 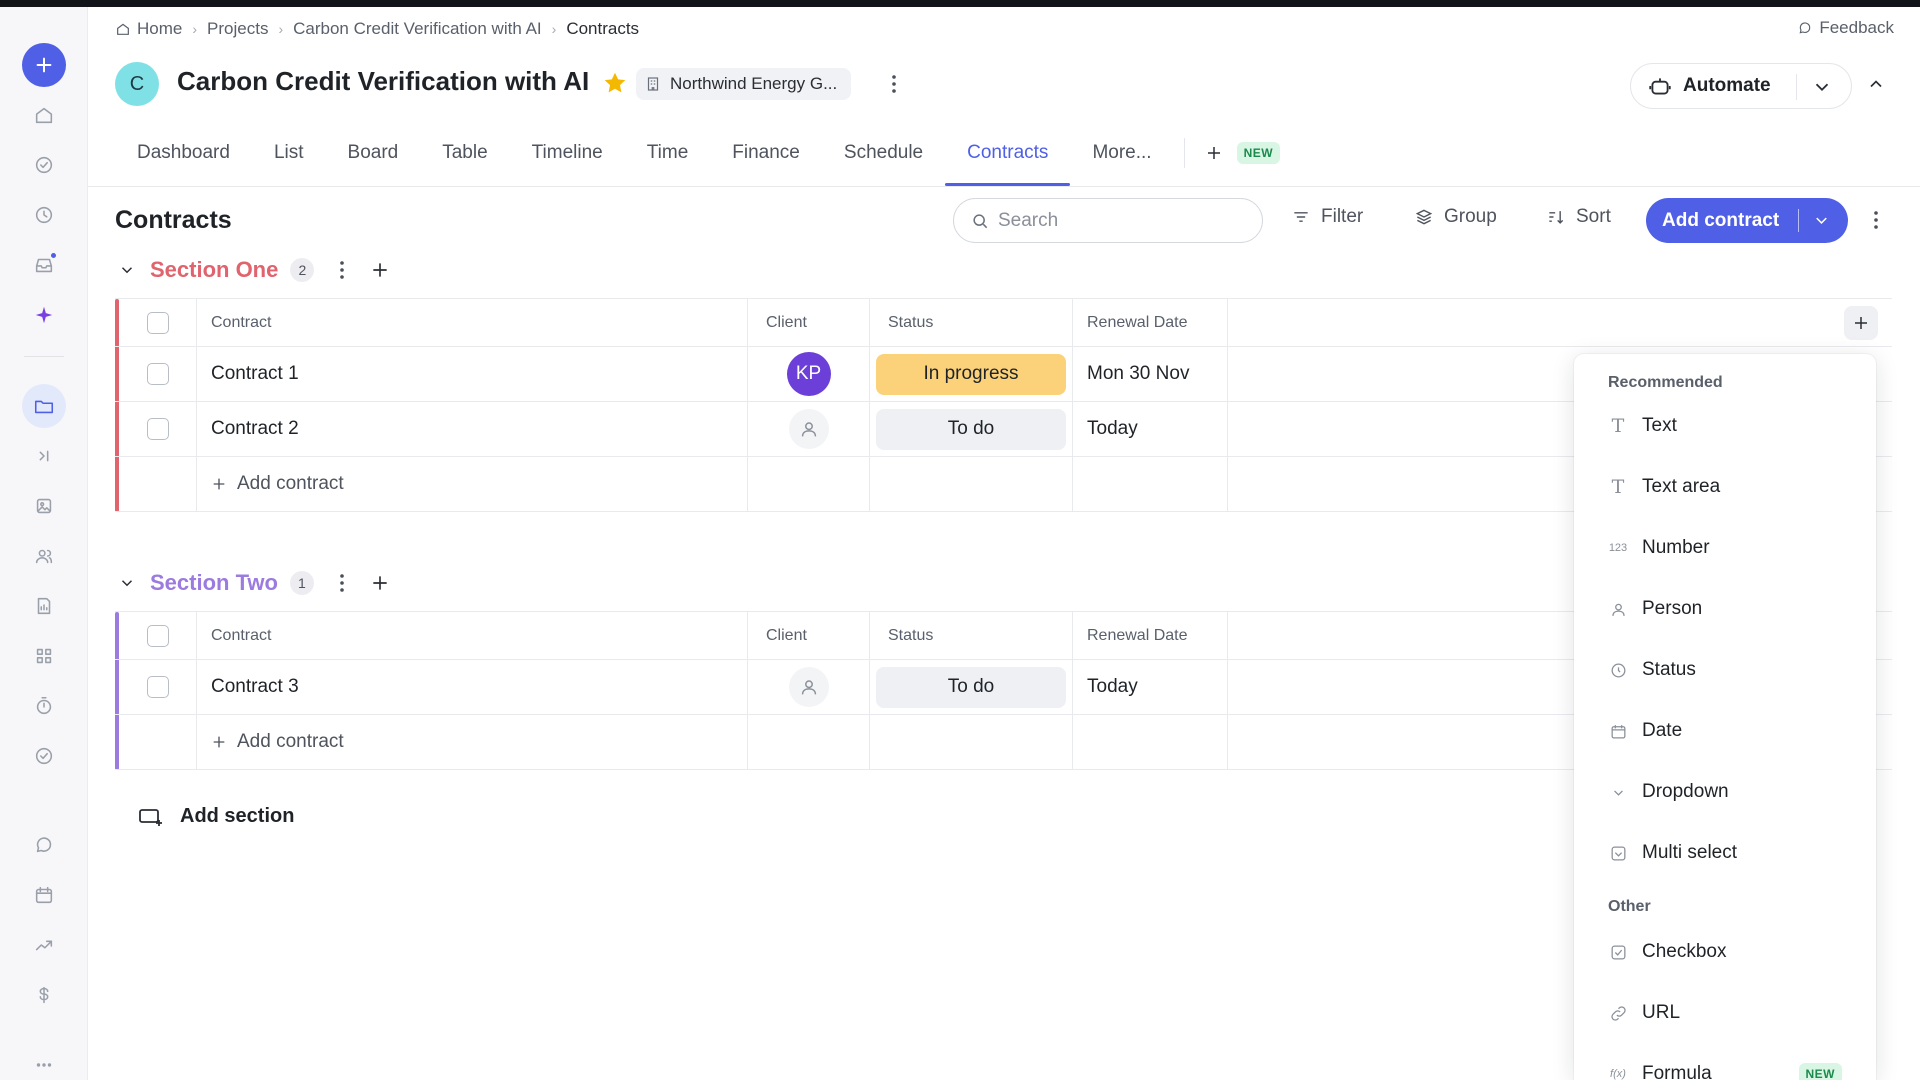 I want to click on add-column-button, so click(x=1861, y=323).